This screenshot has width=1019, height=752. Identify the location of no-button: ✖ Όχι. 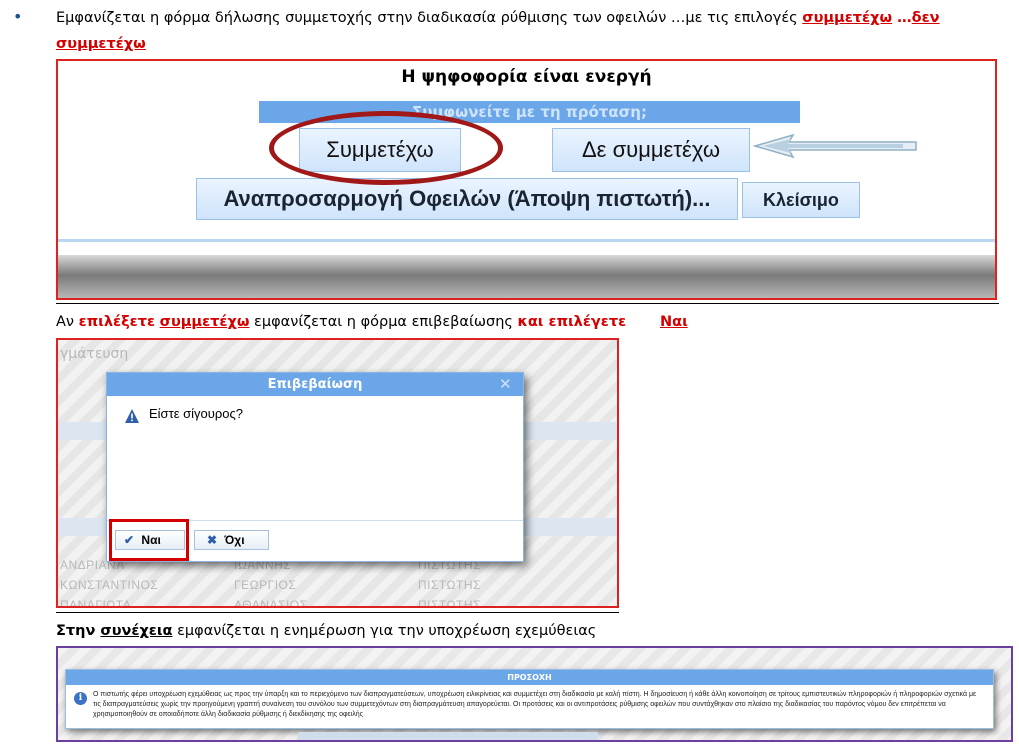
(231, 540).